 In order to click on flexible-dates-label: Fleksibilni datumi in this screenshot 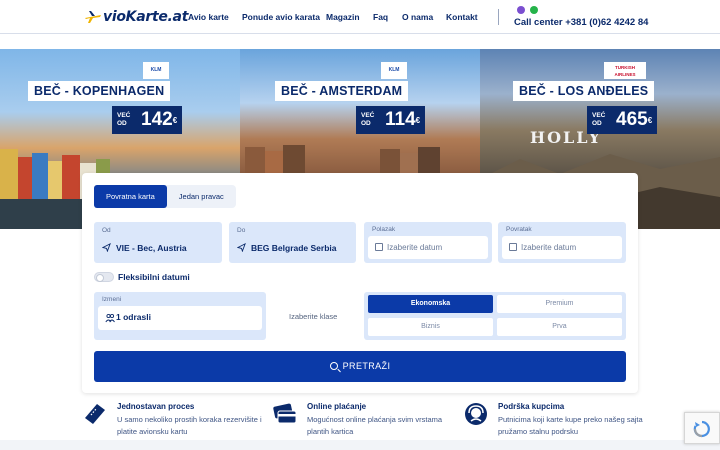, I will do `click(154, 277)`.